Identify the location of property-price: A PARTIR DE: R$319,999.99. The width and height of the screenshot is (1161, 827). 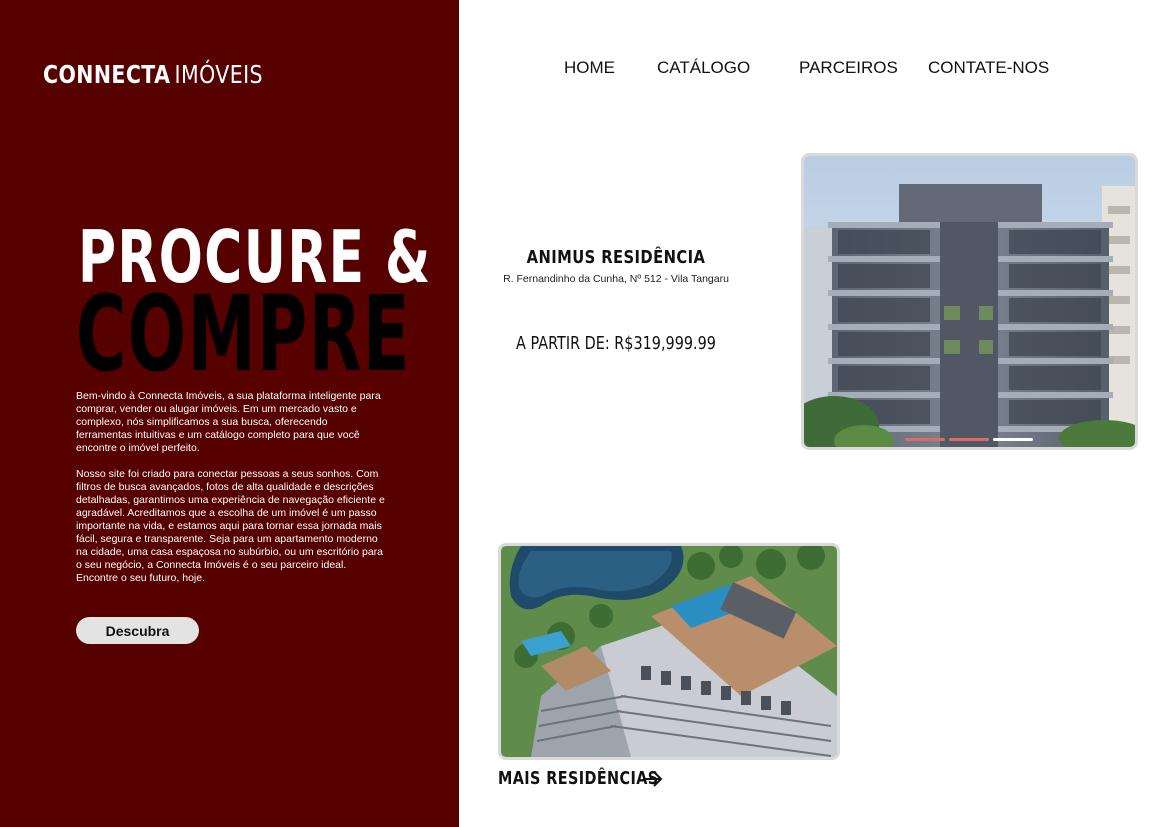
(616, 343).